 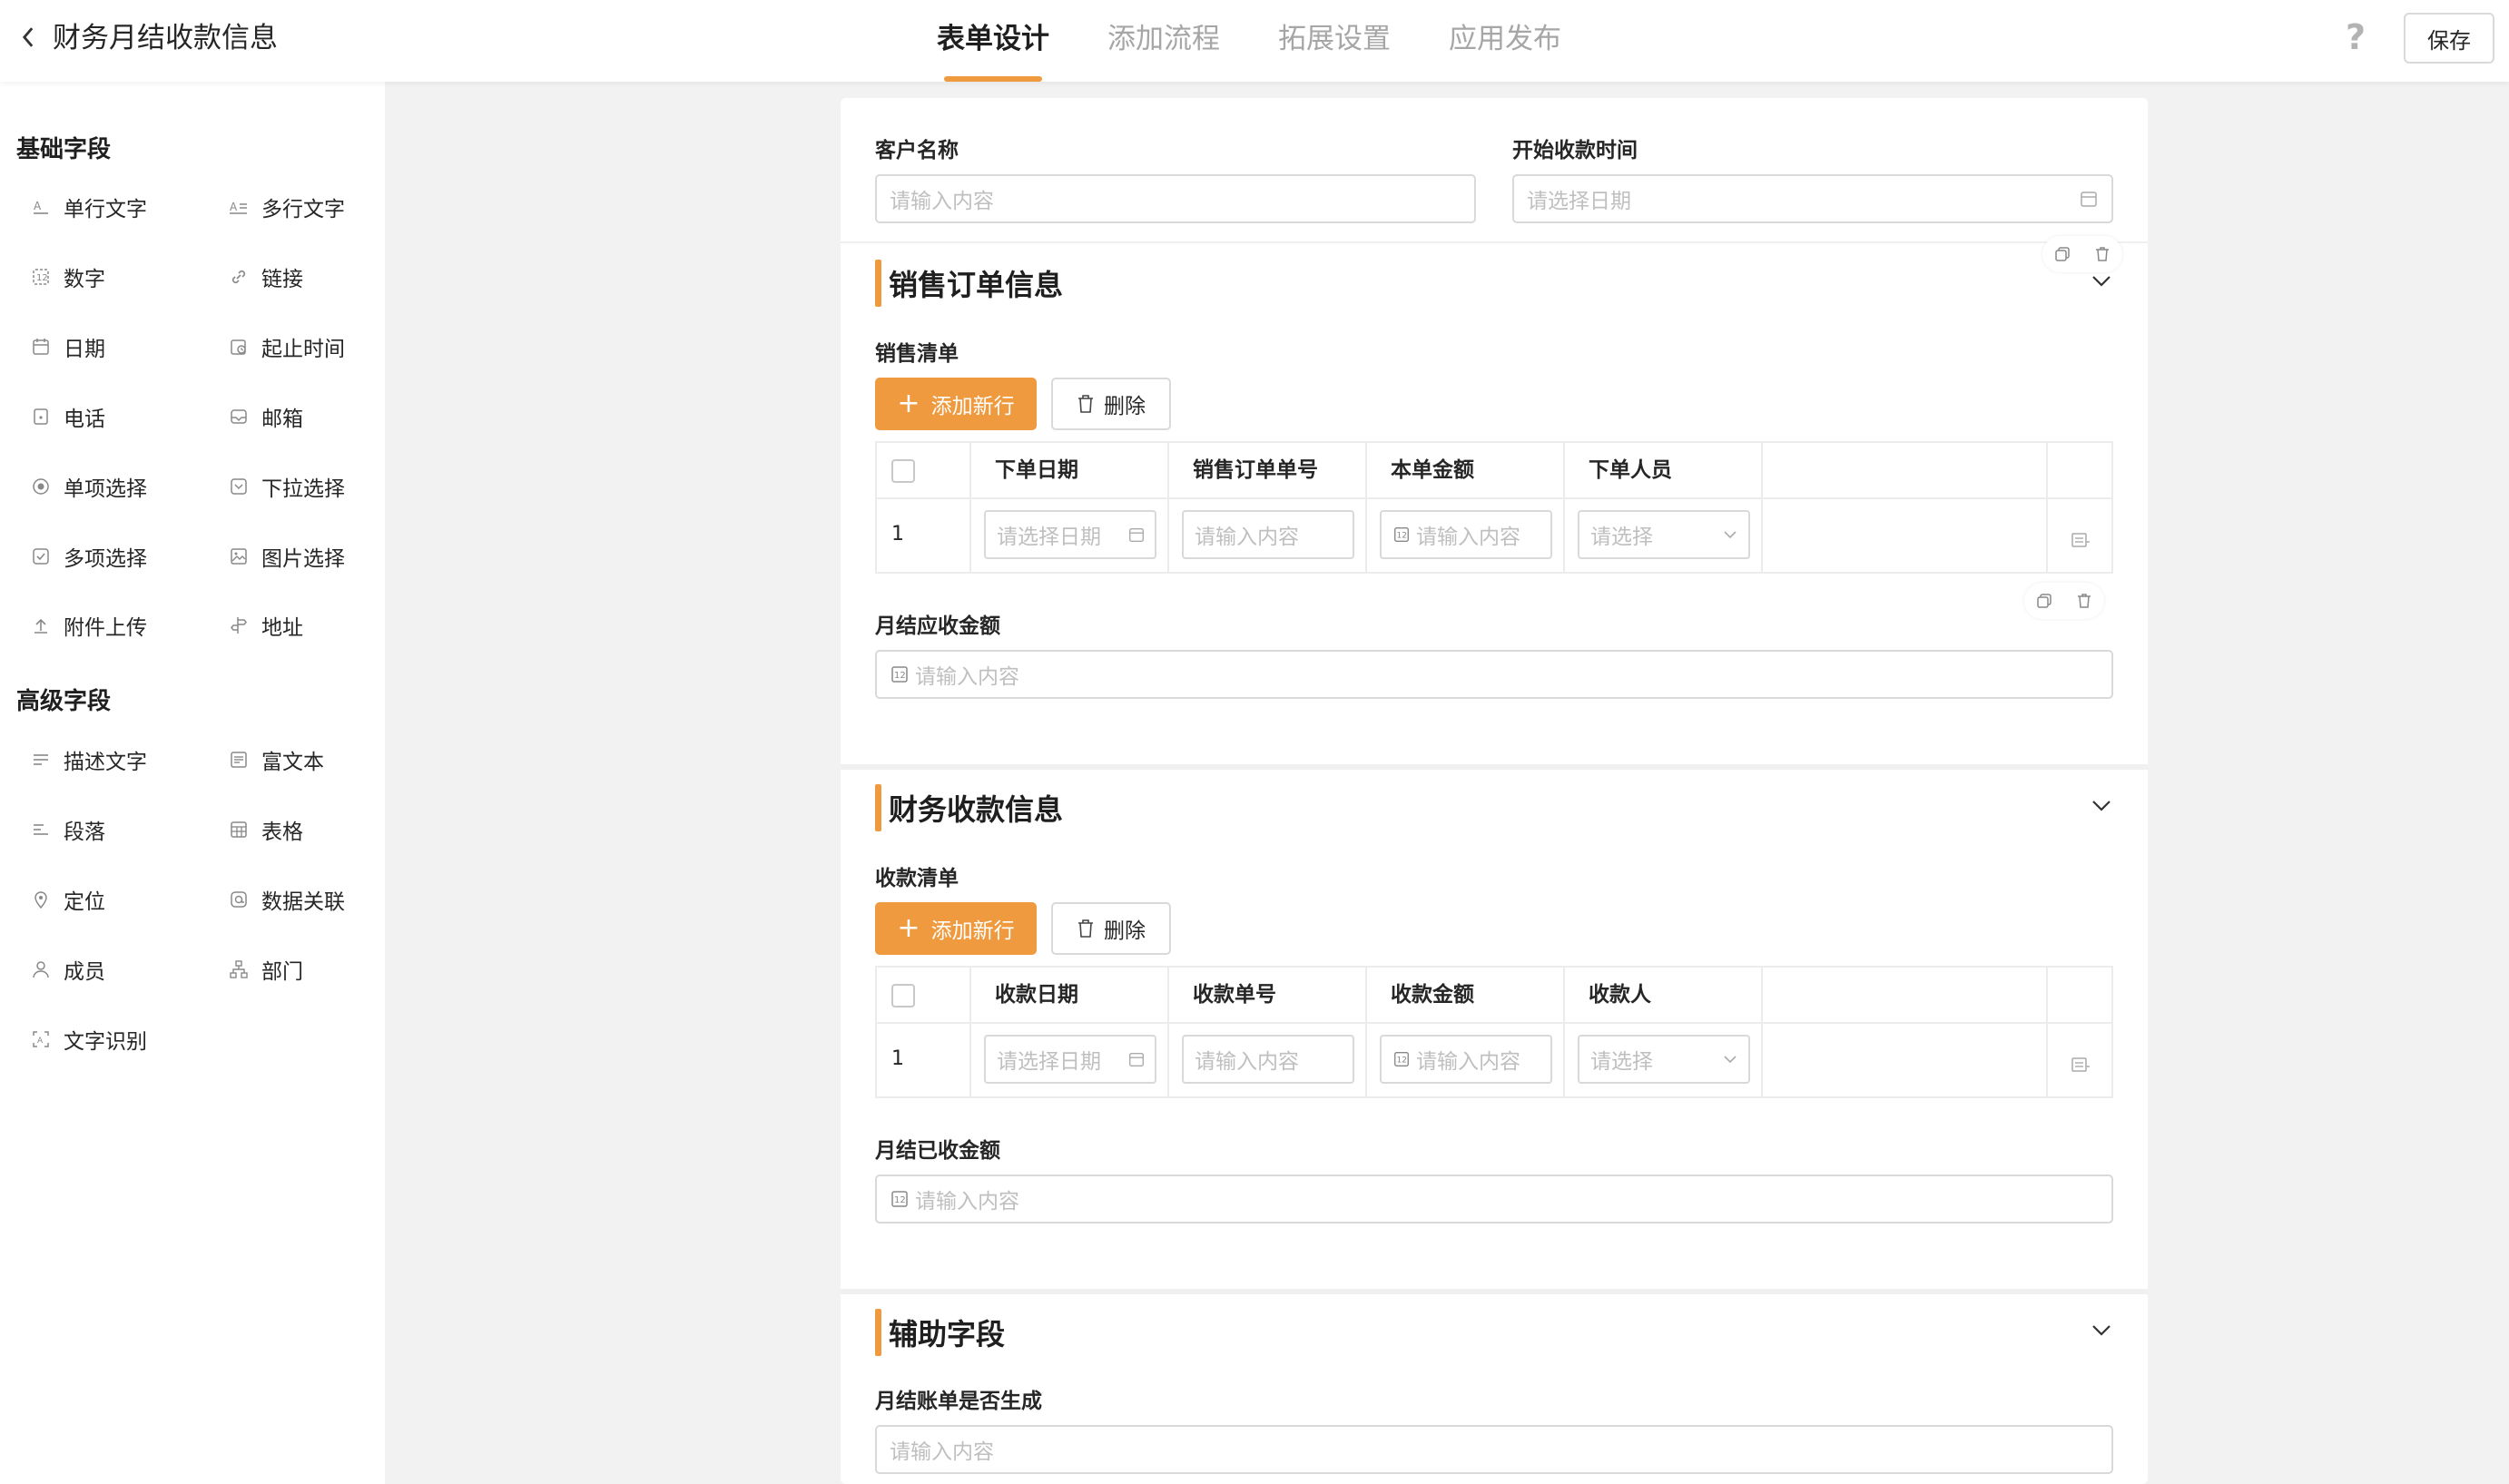 I want to click on bill-generated-label: 月结账单是否生成, so click(x=959, y=1401).